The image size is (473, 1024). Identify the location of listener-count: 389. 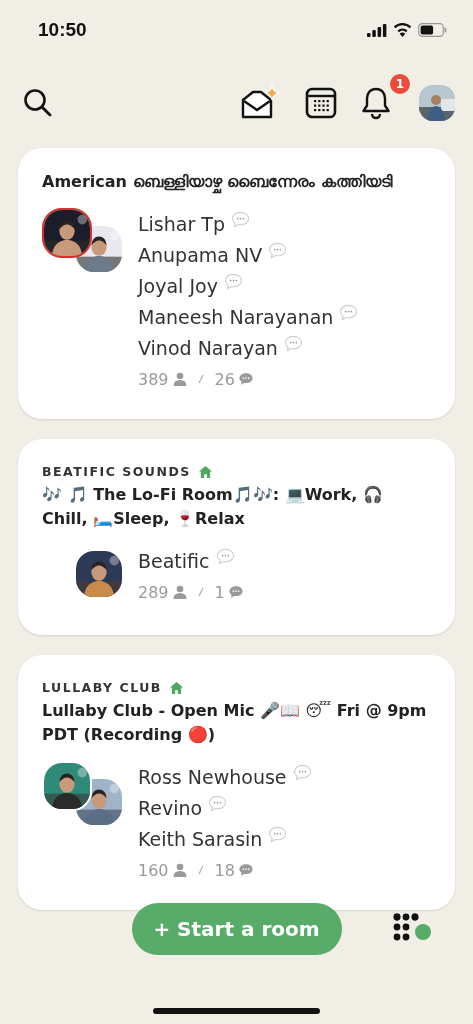
(153, 379).